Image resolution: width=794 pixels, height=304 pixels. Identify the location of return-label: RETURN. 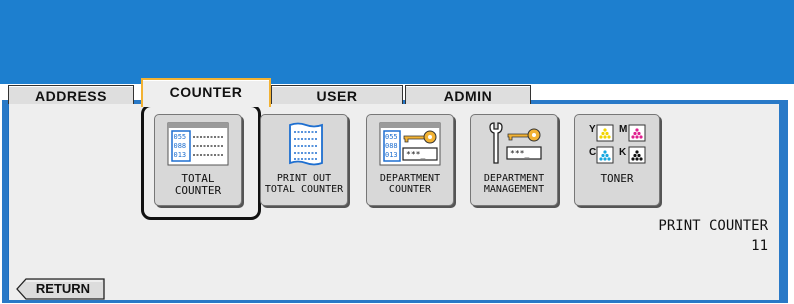
(63, 288).